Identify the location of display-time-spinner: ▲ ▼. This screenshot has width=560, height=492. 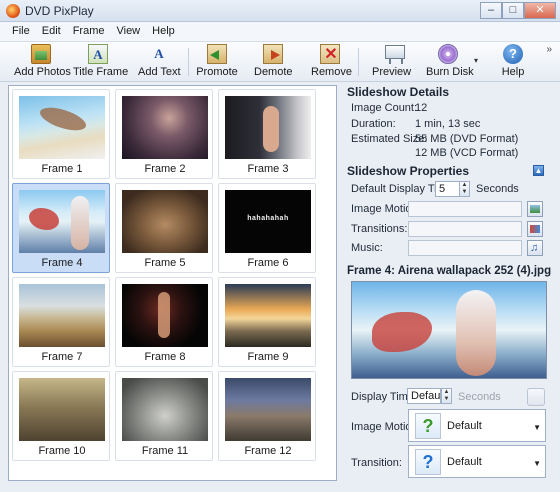
(464, 189).